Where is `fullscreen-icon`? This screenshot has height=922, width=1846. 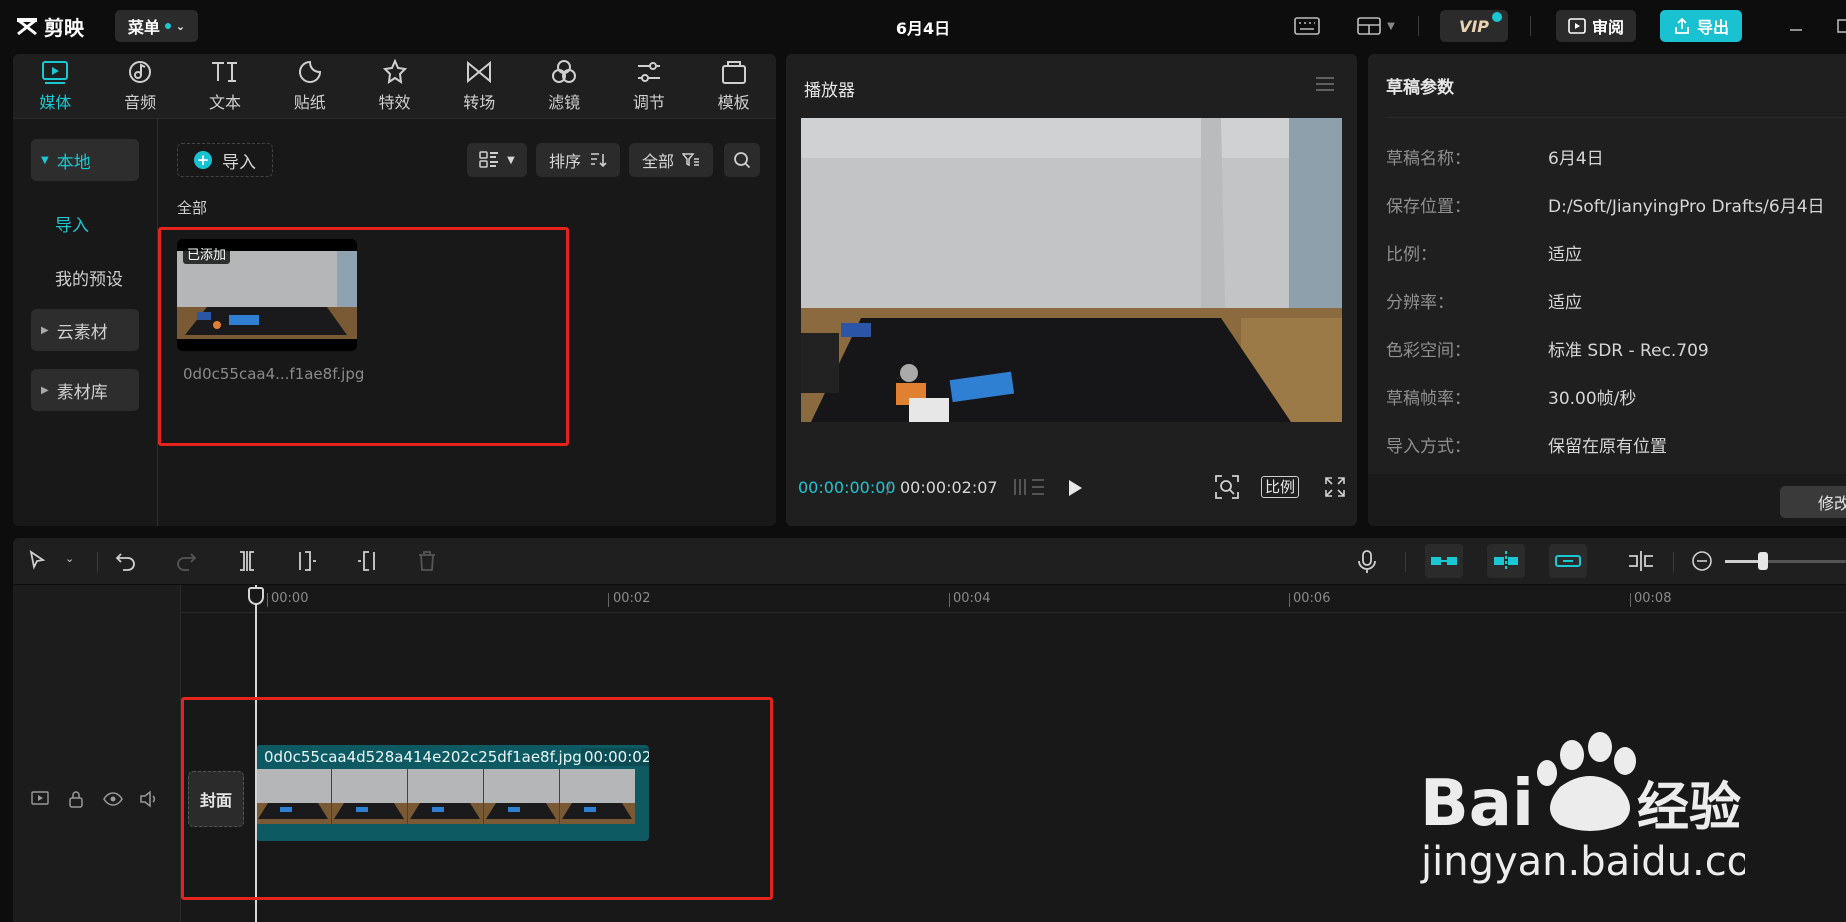
fullscreen-icon is located at coordinates (1335, 489).